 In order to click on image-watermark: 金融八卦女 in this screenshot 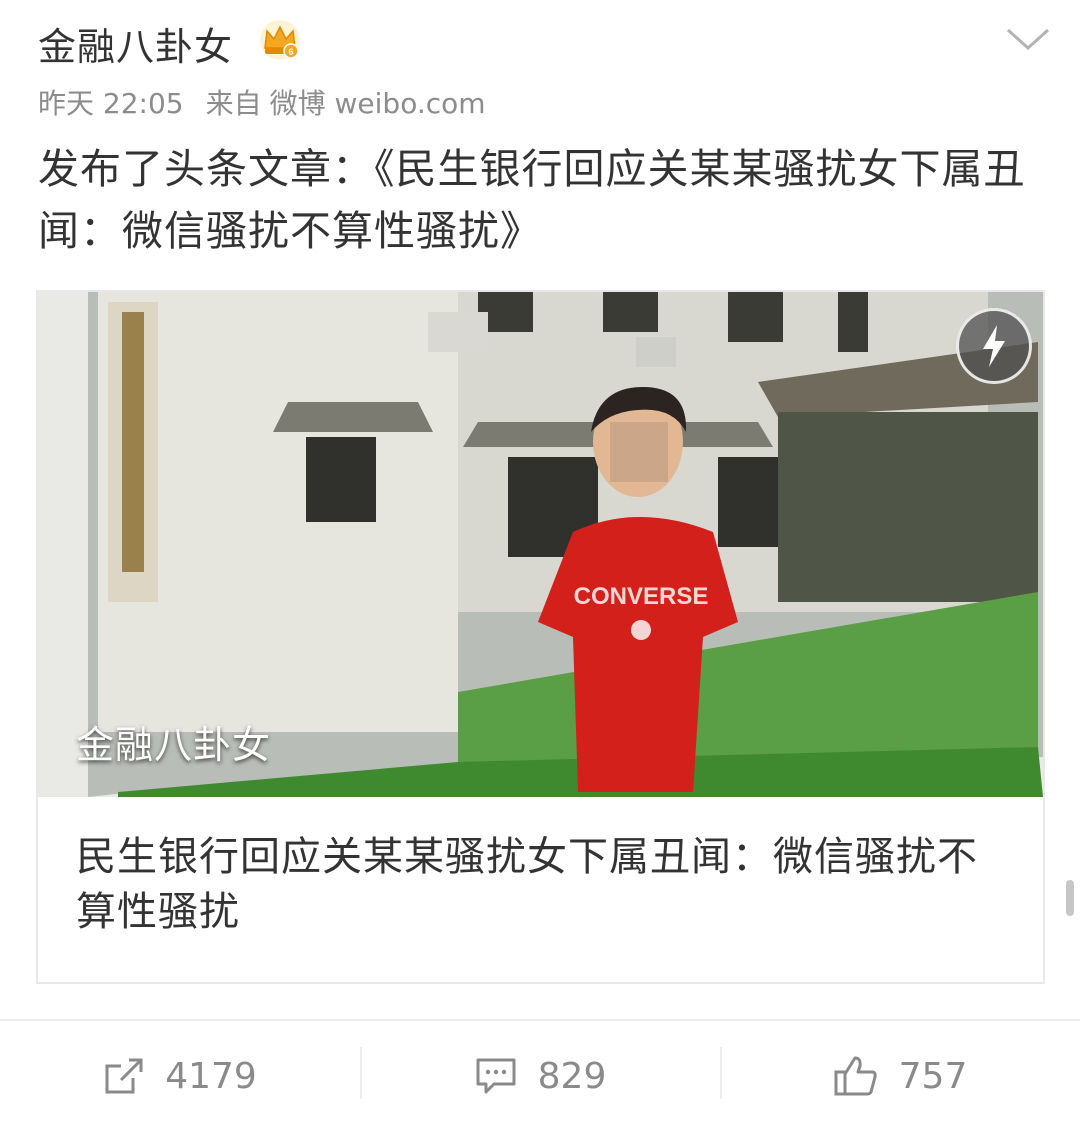, I will do `click(174, 745)`.